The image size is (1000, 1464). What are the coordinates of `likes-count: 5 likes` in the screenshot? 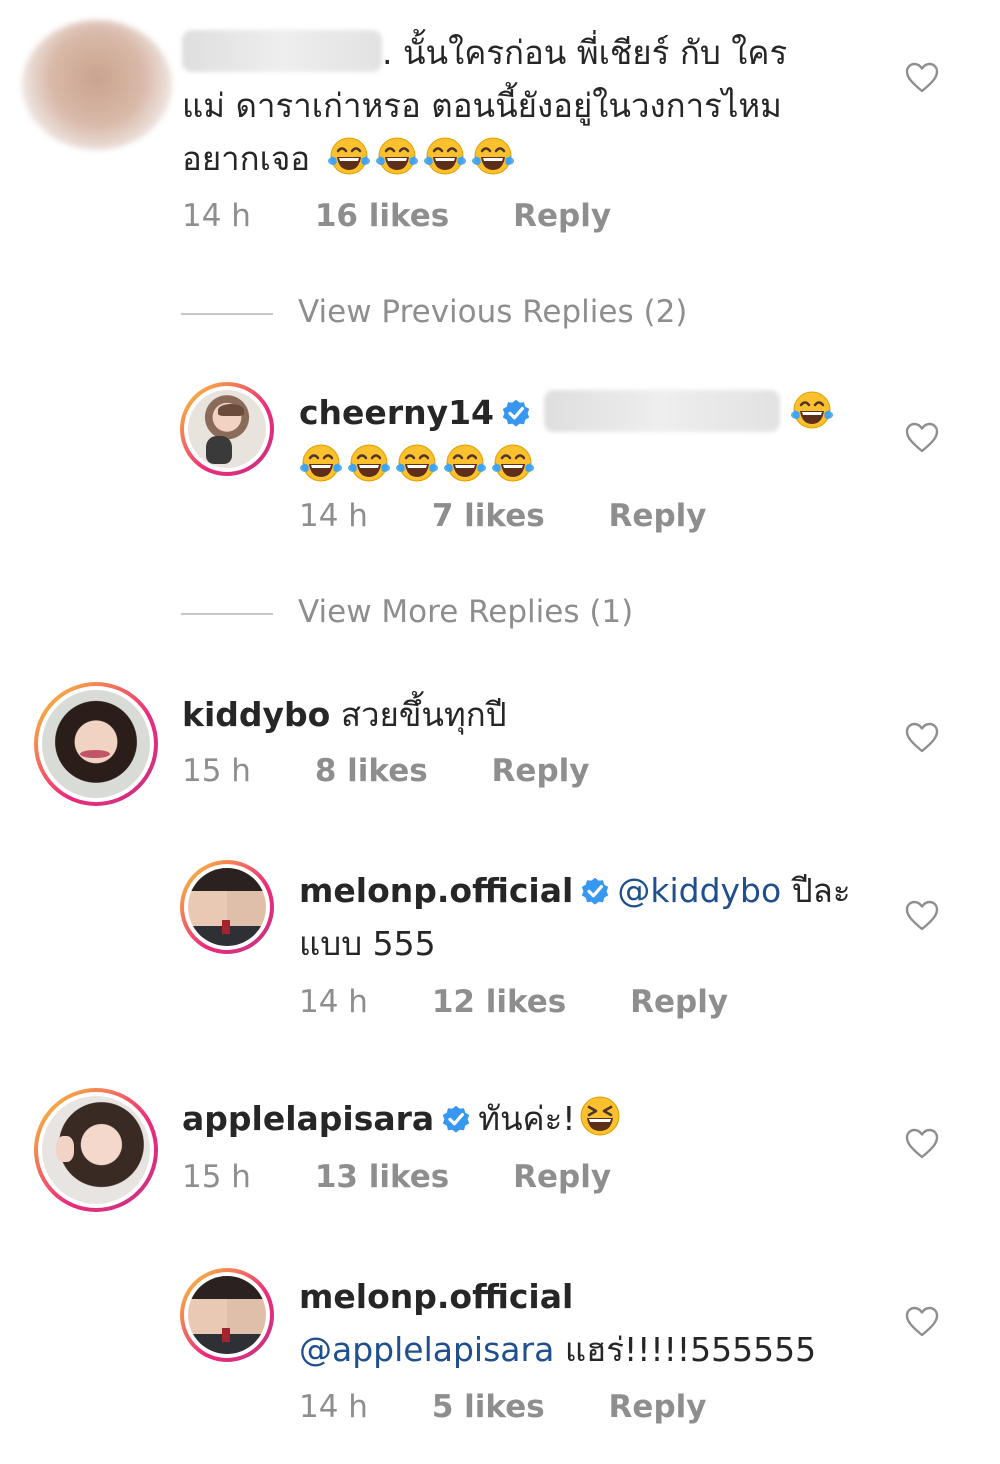 It's located at (488, 1407).